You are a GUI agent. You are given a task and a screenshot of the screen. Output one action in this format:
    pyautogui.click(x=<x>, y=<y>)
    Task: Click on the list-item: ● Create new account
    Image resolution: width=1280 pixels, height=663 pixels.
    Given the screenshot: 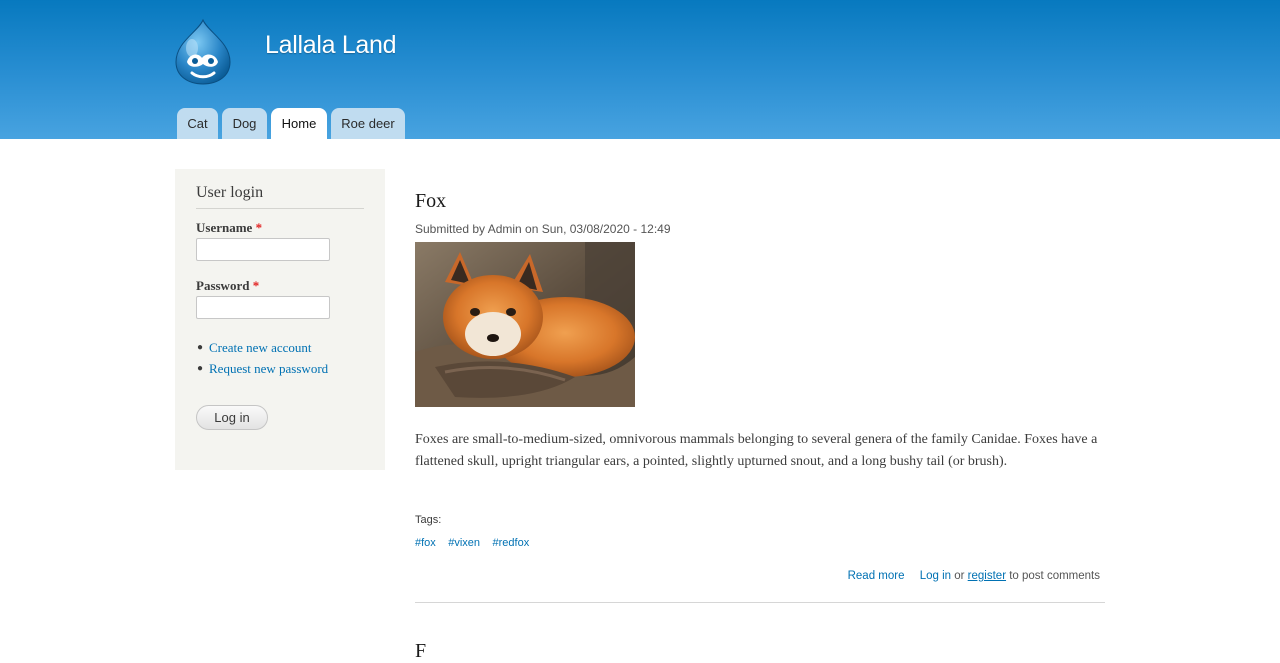 What is the action you would take?
    pyautogui.click(x=262, y=349)
    